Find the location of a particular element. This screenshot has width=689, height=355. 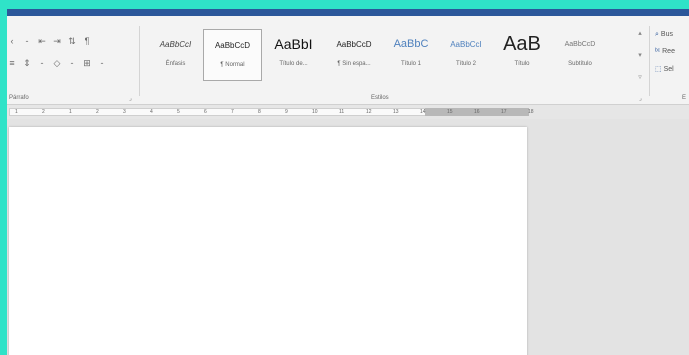

borders-icon: ⊞ is located at coordinates (87, 63).